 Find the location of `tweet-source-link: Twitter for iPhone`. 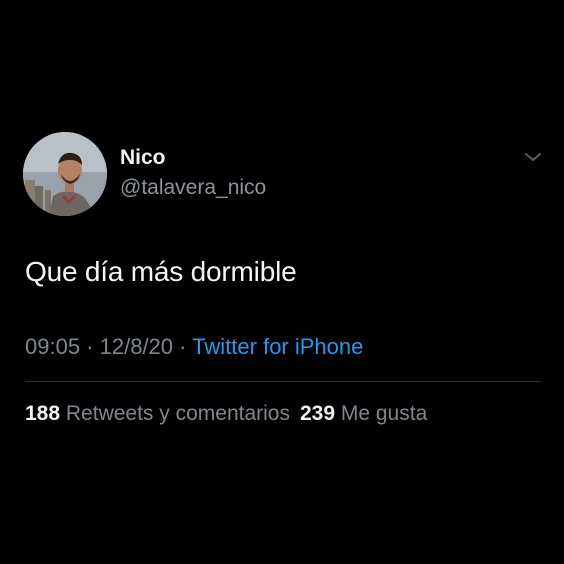

tweet-source-link: Twitter for iPhone is located at coordinates (277, 346).